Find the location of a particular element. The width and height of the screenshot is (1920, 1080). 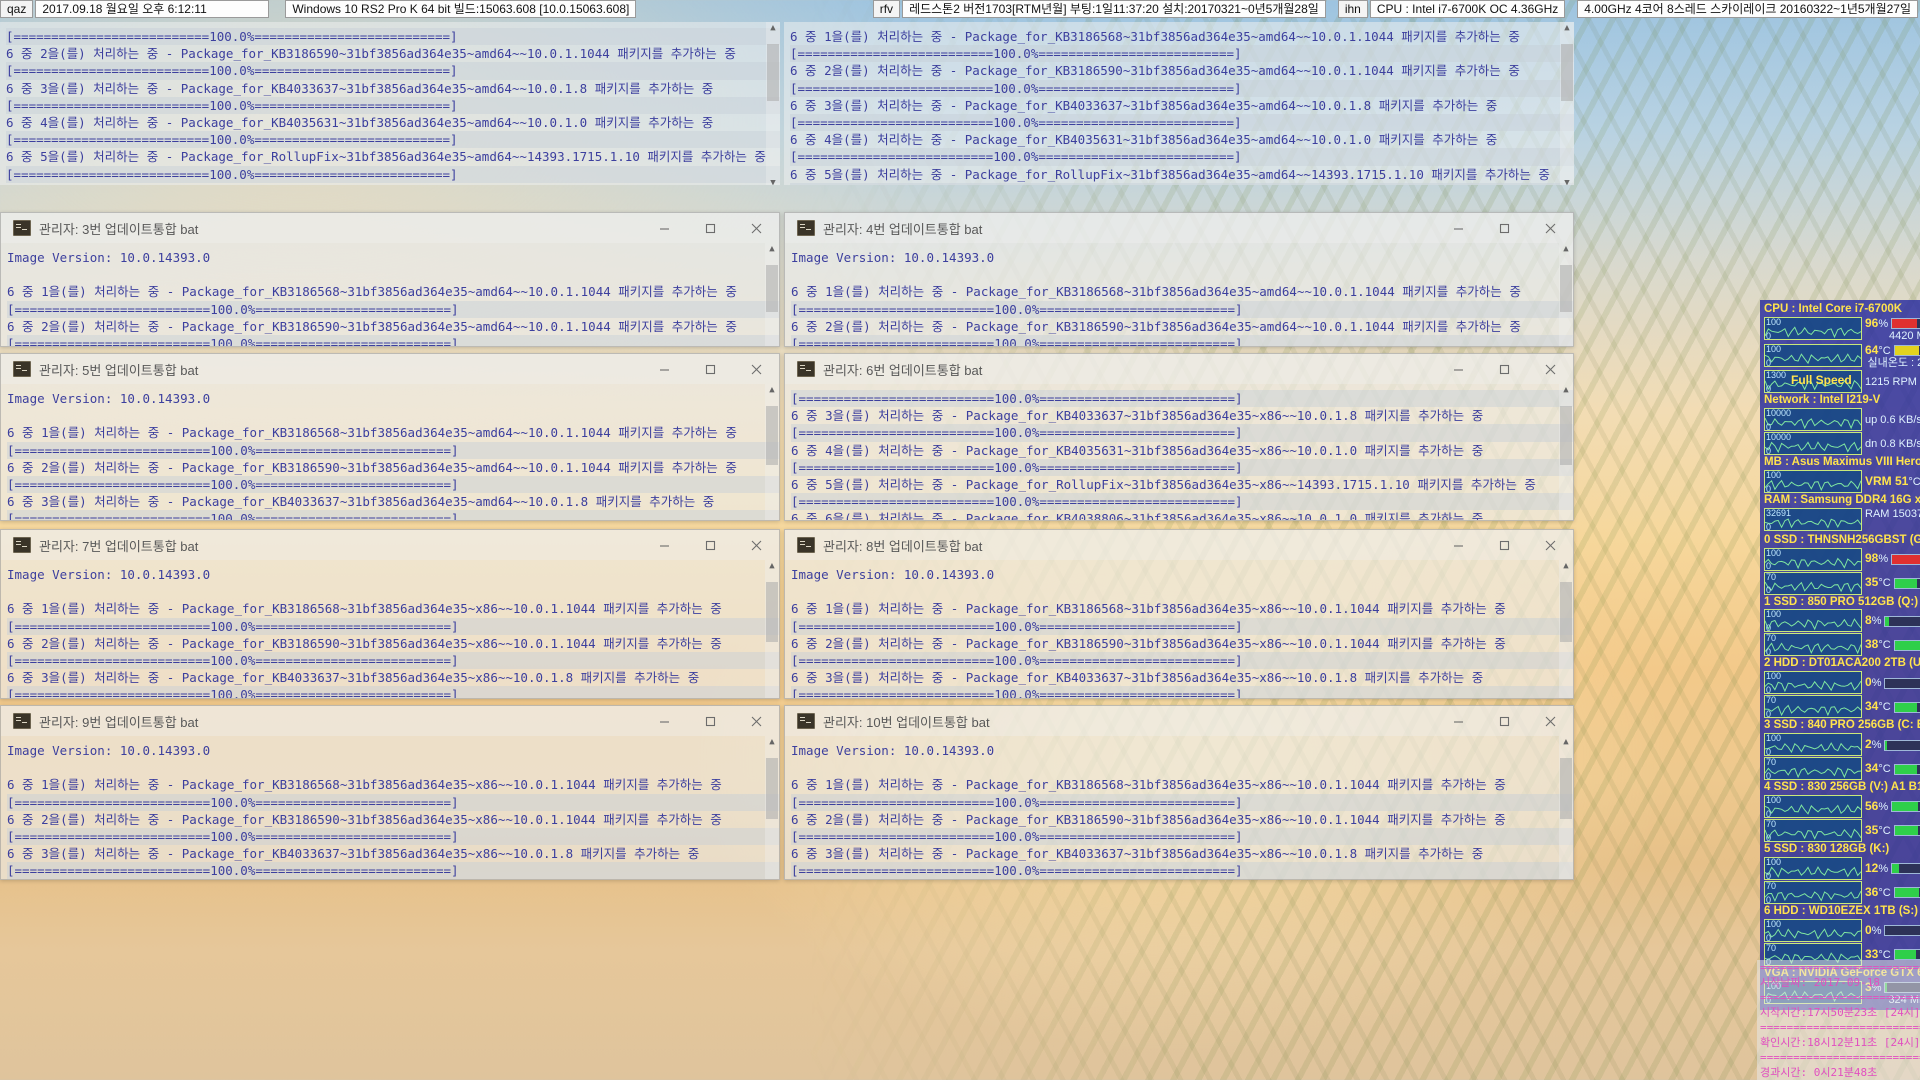

titlebar-6: 관리자: 6번 업데이트통합 bat is located at coordinates (1179, 369).